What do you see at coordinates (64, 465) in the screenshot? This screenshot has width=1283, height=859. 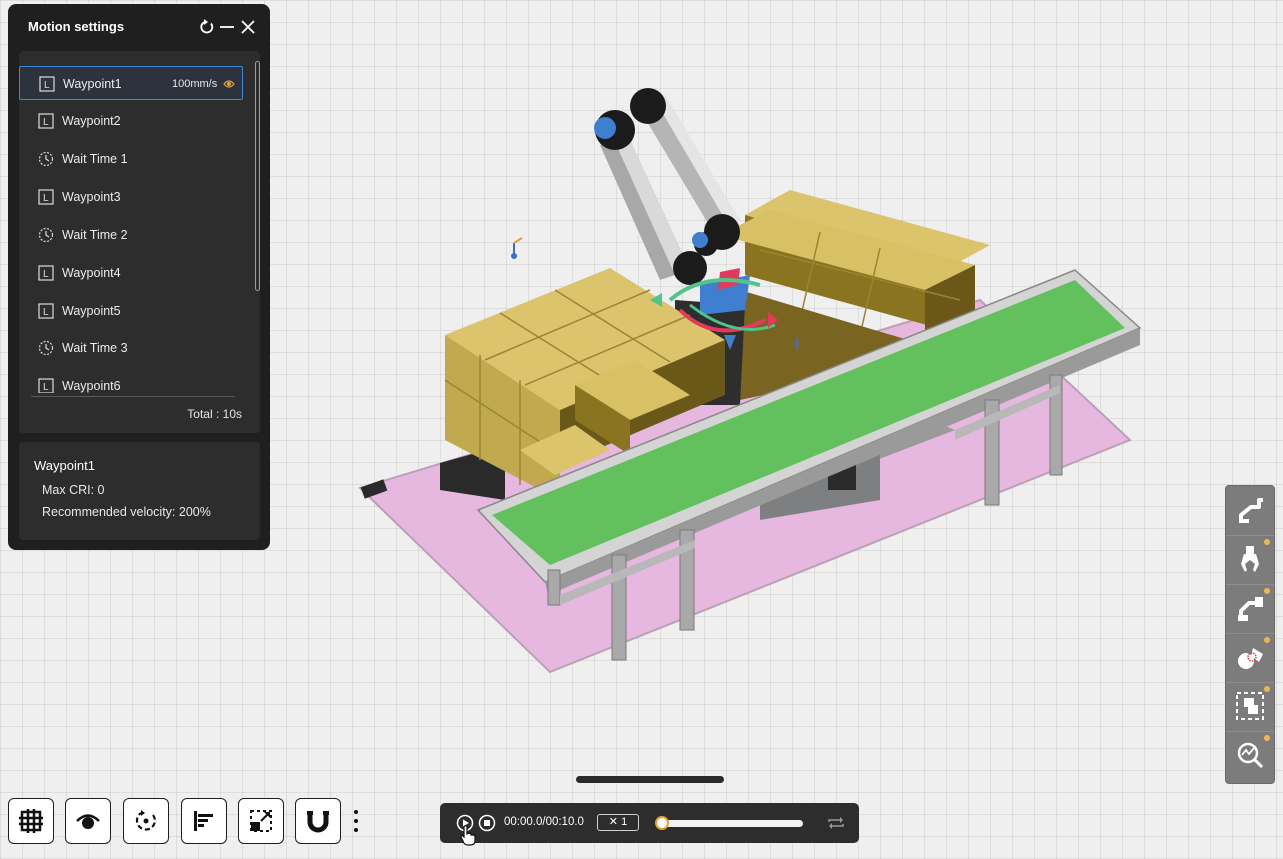 I see `info-title: Waypoint1` at bounding box center [64, 465].